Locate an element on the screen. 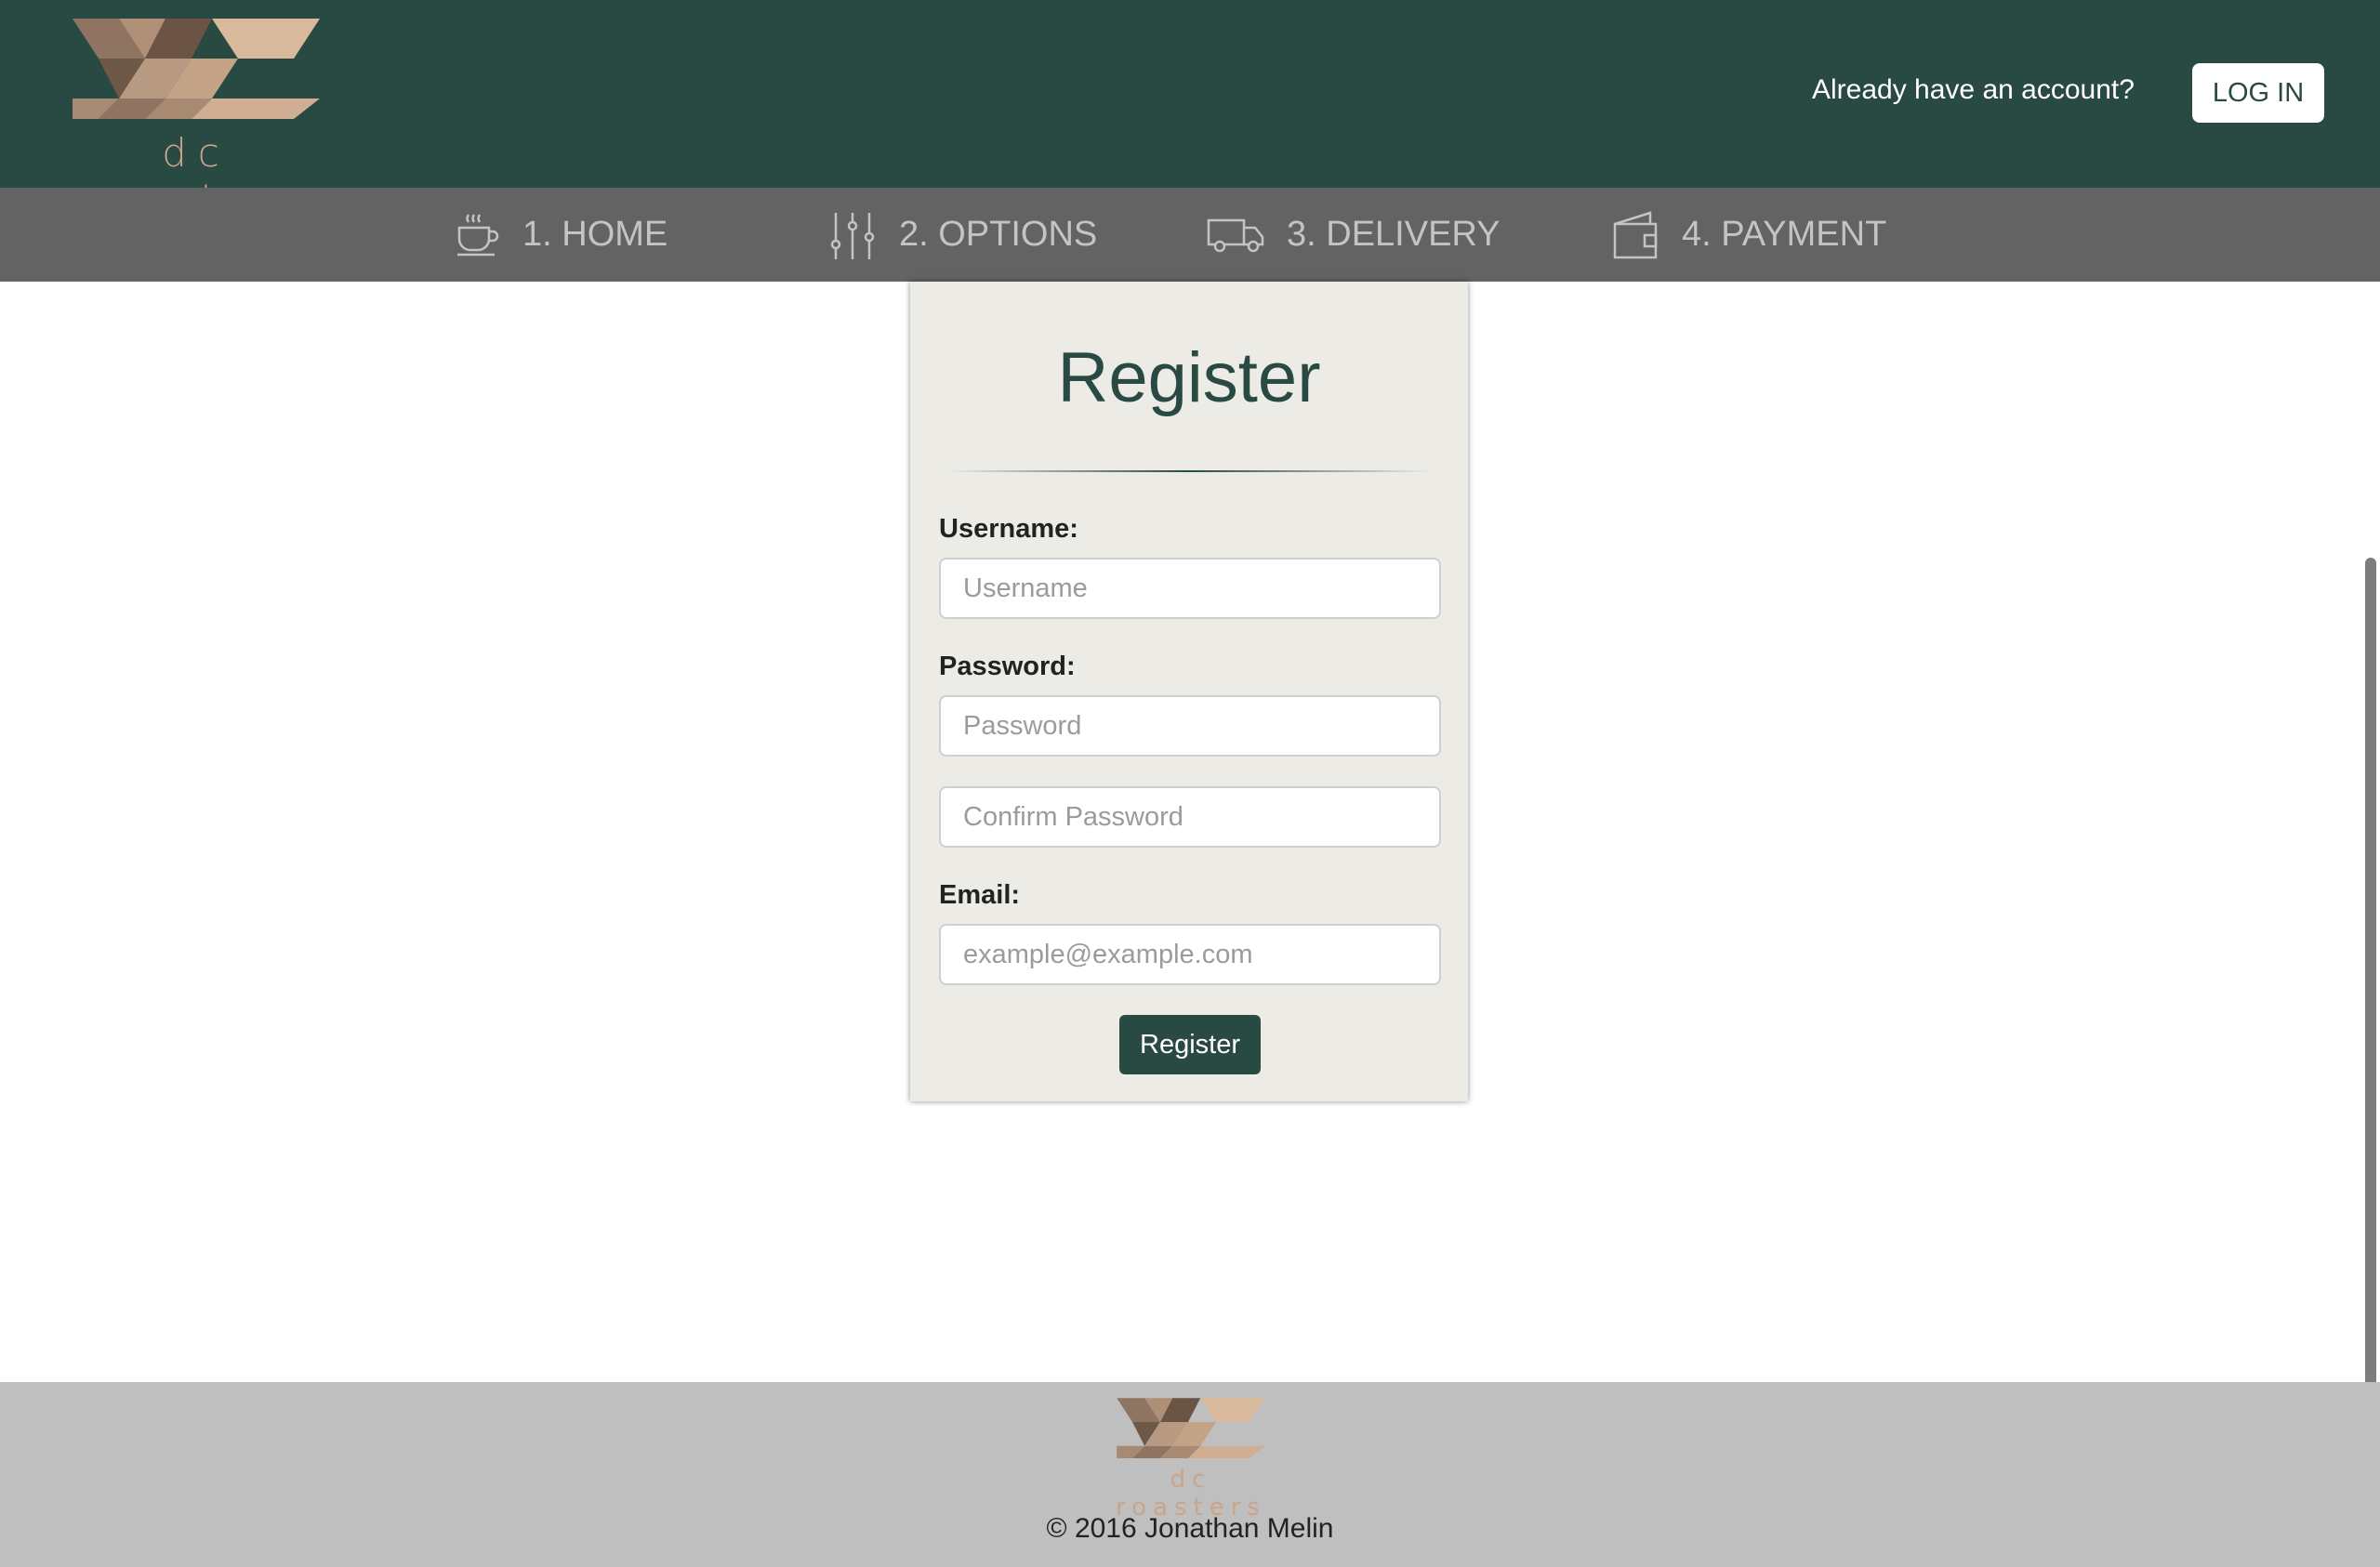 The image size is (2380, 1567). register-card: Register Username: Password: Email is located at coordinates (1189, 691).